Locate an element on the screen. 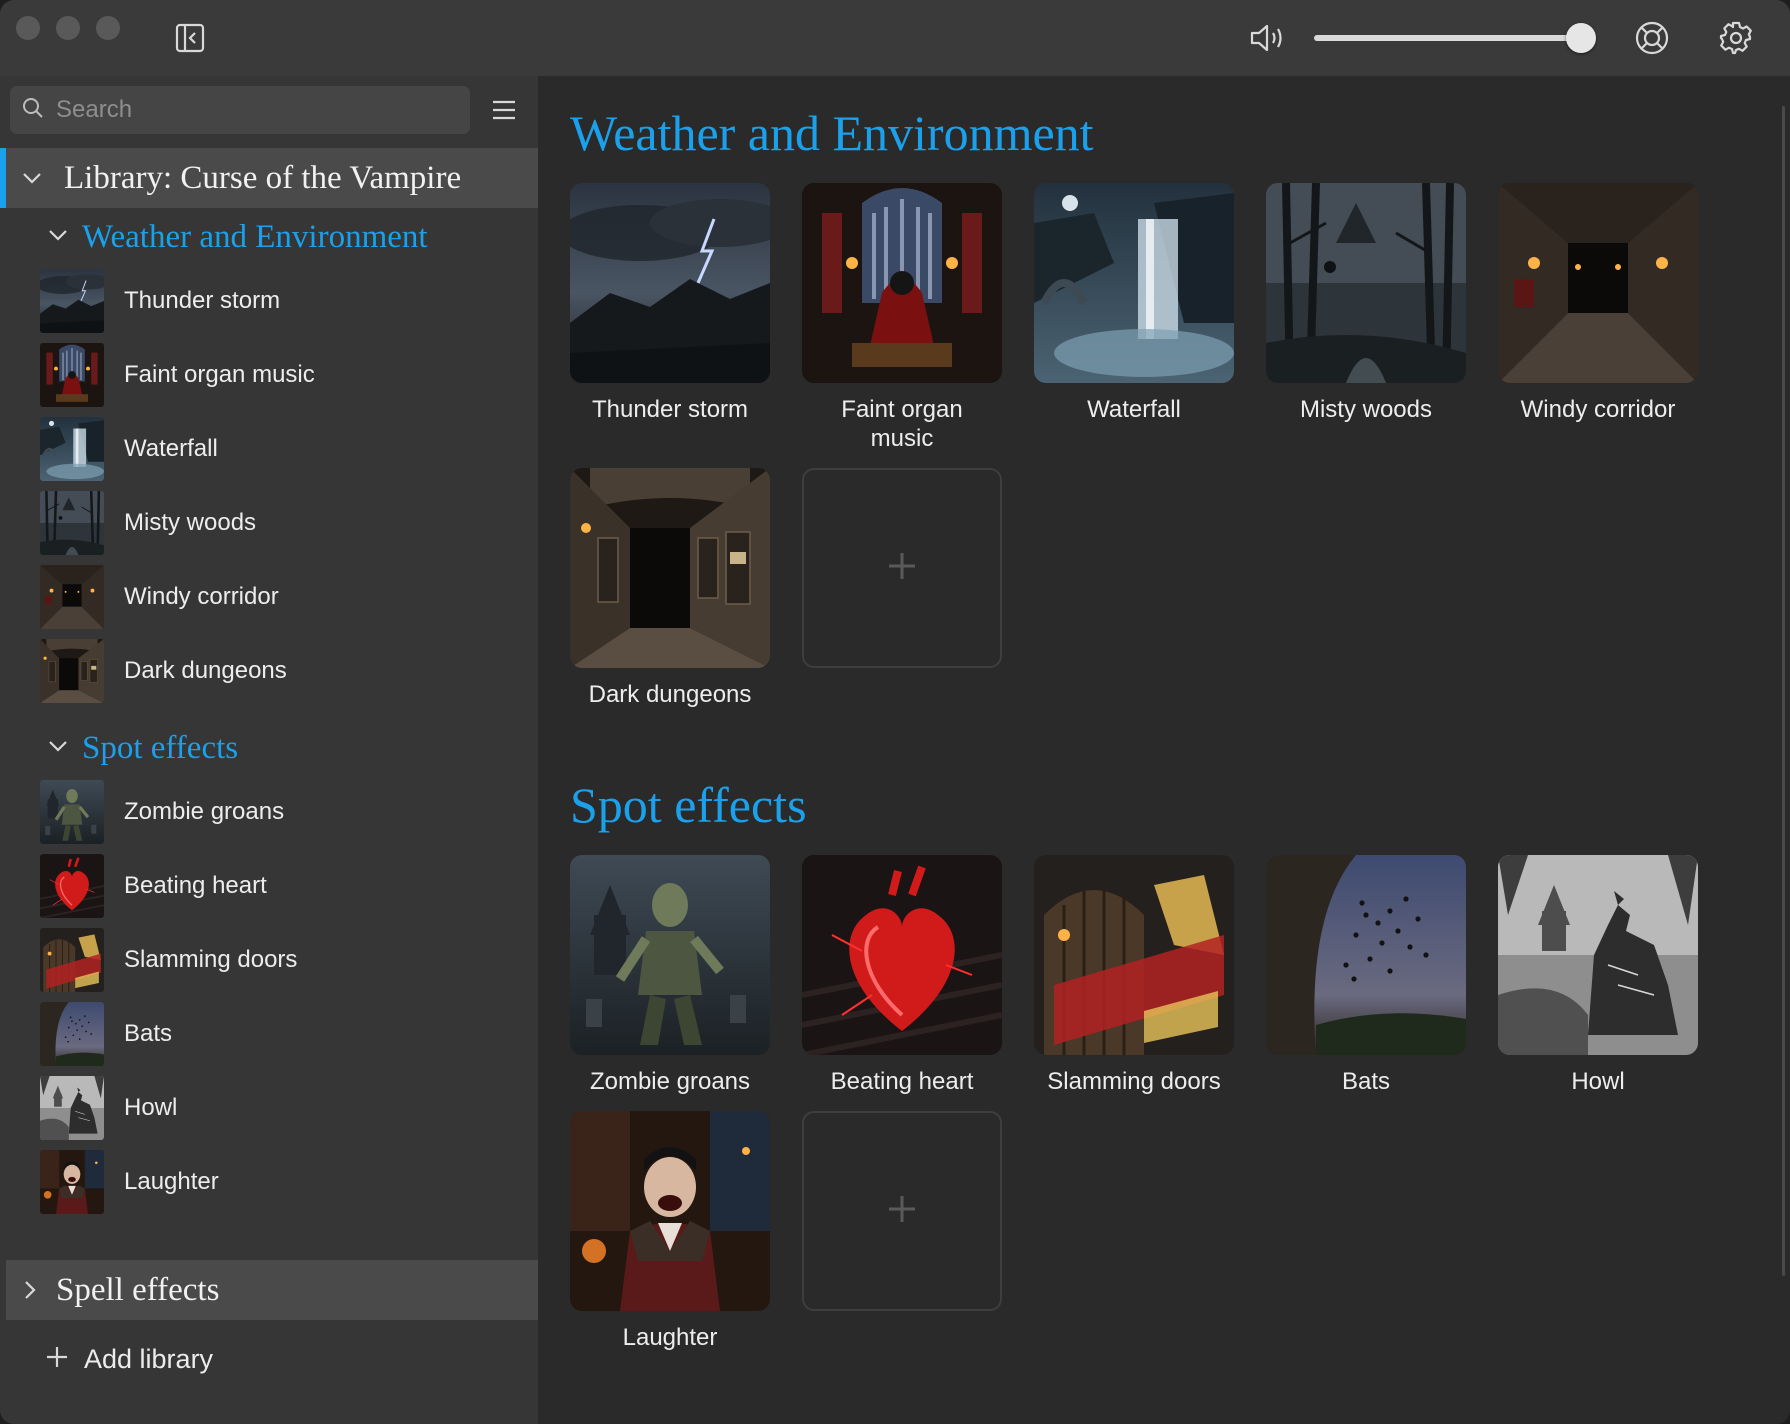 This screenshot has width=1790, height=1424. door-artwork is located at coordinates (1134, 955).